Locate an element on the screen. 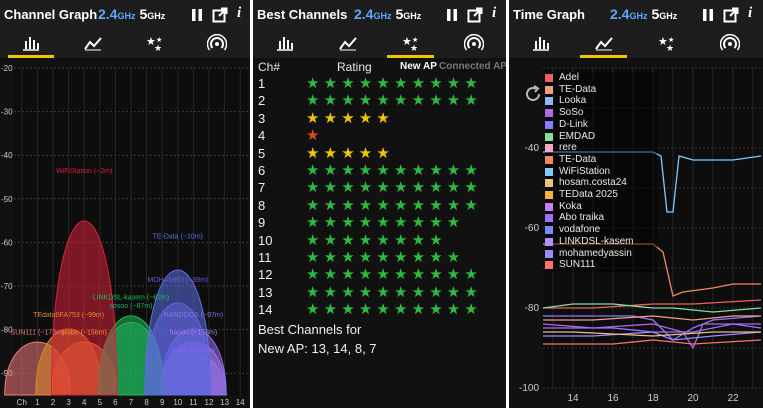 The image size is (763, 408). legend-label: mohamedyassin is located at coordinates (595, 253).